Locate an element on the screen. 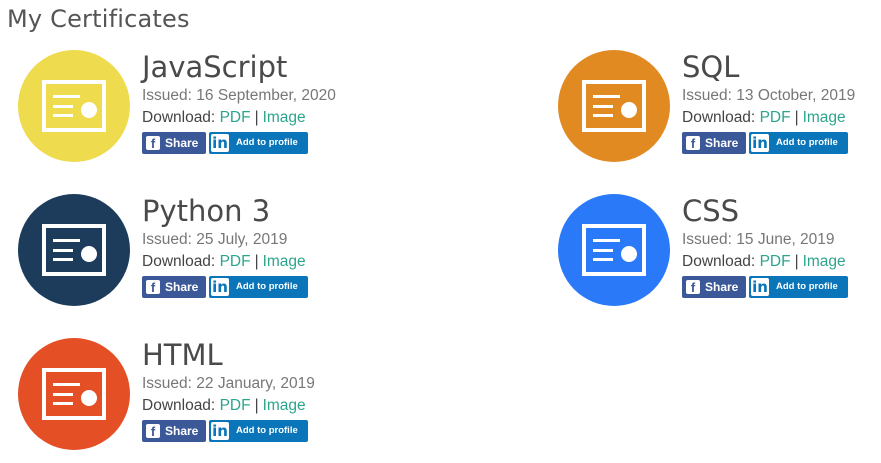 The height and width of the screenshot is (463, 881). certificate-title: HTML is located at coordinates (182, 355).